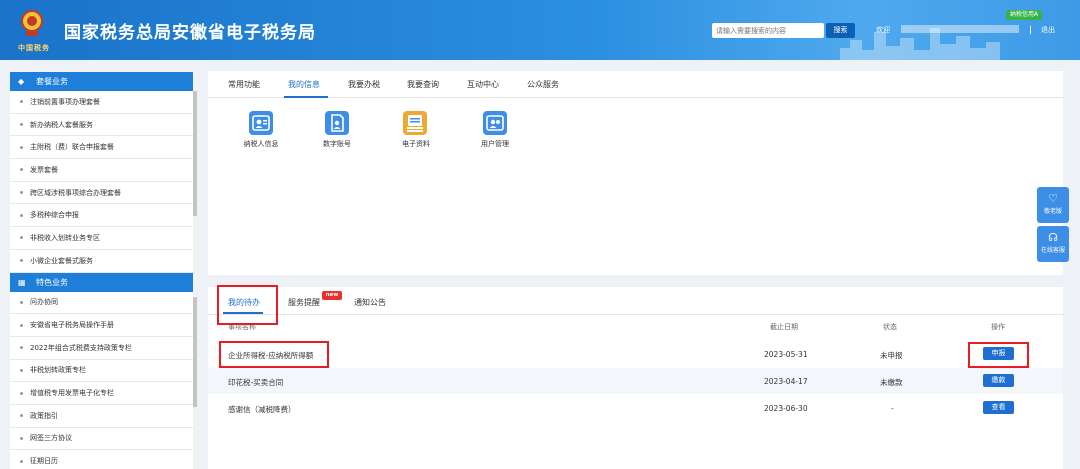 This screenshot has height=469, width=1080. Describe the element at coordinates (247, 305) in the screenshot. I see `highlight-box-todo-tab` at that location.